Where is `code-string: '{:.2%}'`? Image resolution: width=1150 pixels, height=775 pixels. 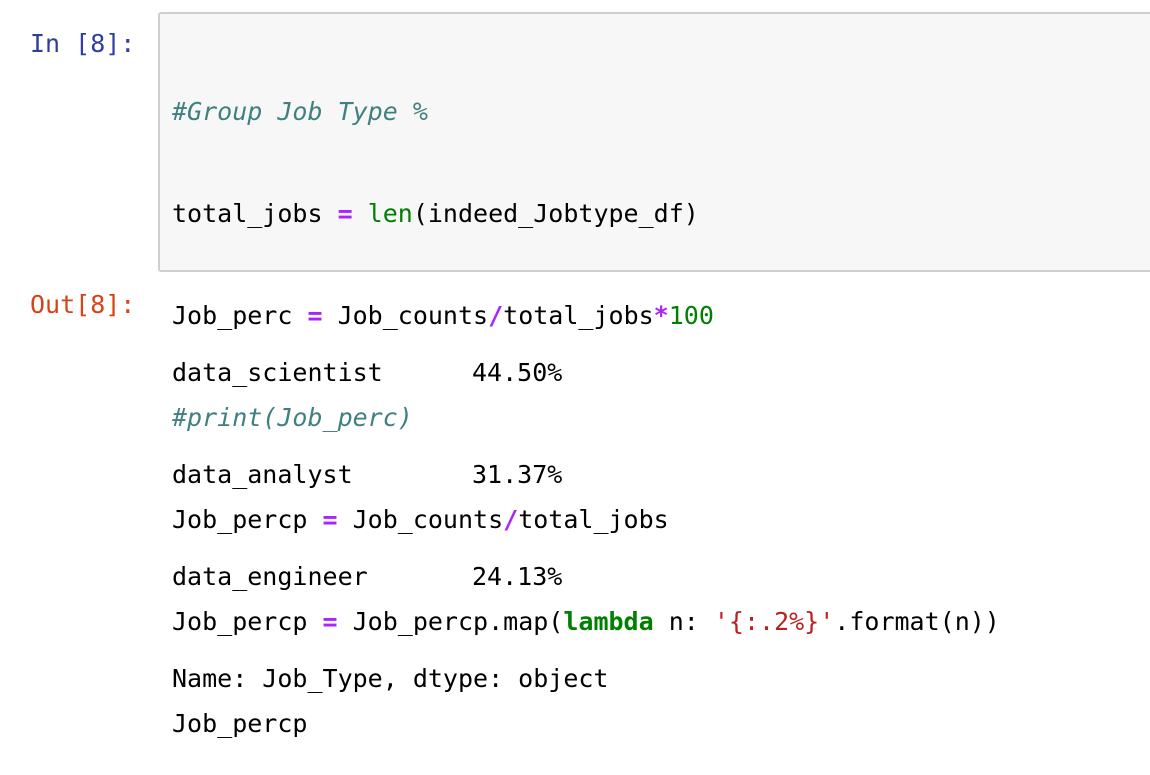
code-string: '{:.2%}' is located at coordinates (774, 621).